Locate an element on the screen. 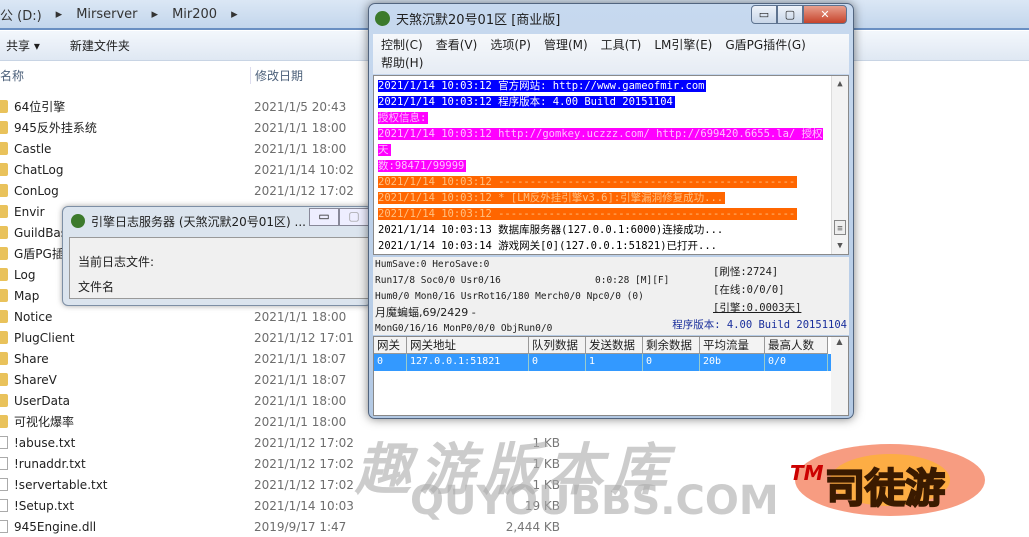 This screenshot has width=1029, height=537. file-row: PlugClient 2021/1/12 17:01 is located at coordinates (177, 337).